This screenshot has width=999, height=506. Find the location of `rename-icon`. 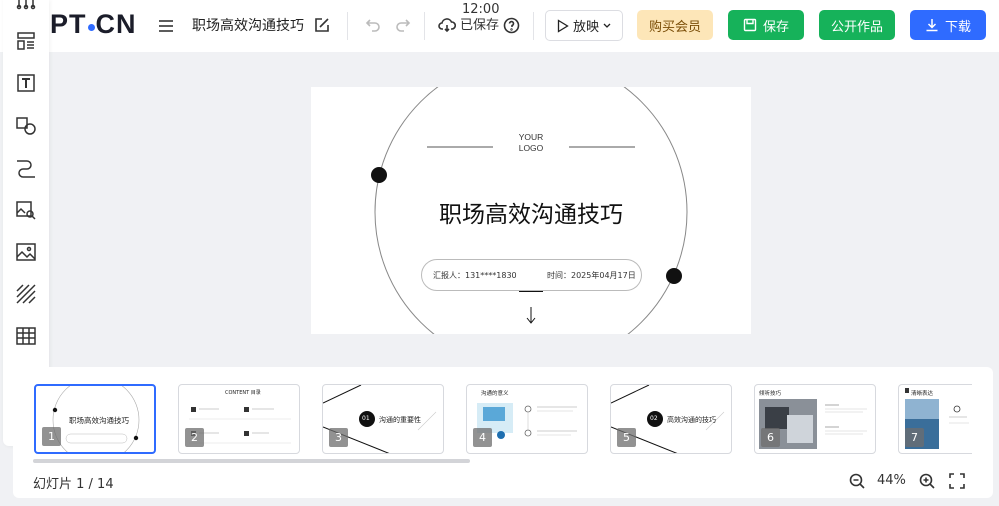

rename-icon is located at coordinates (322, 25).